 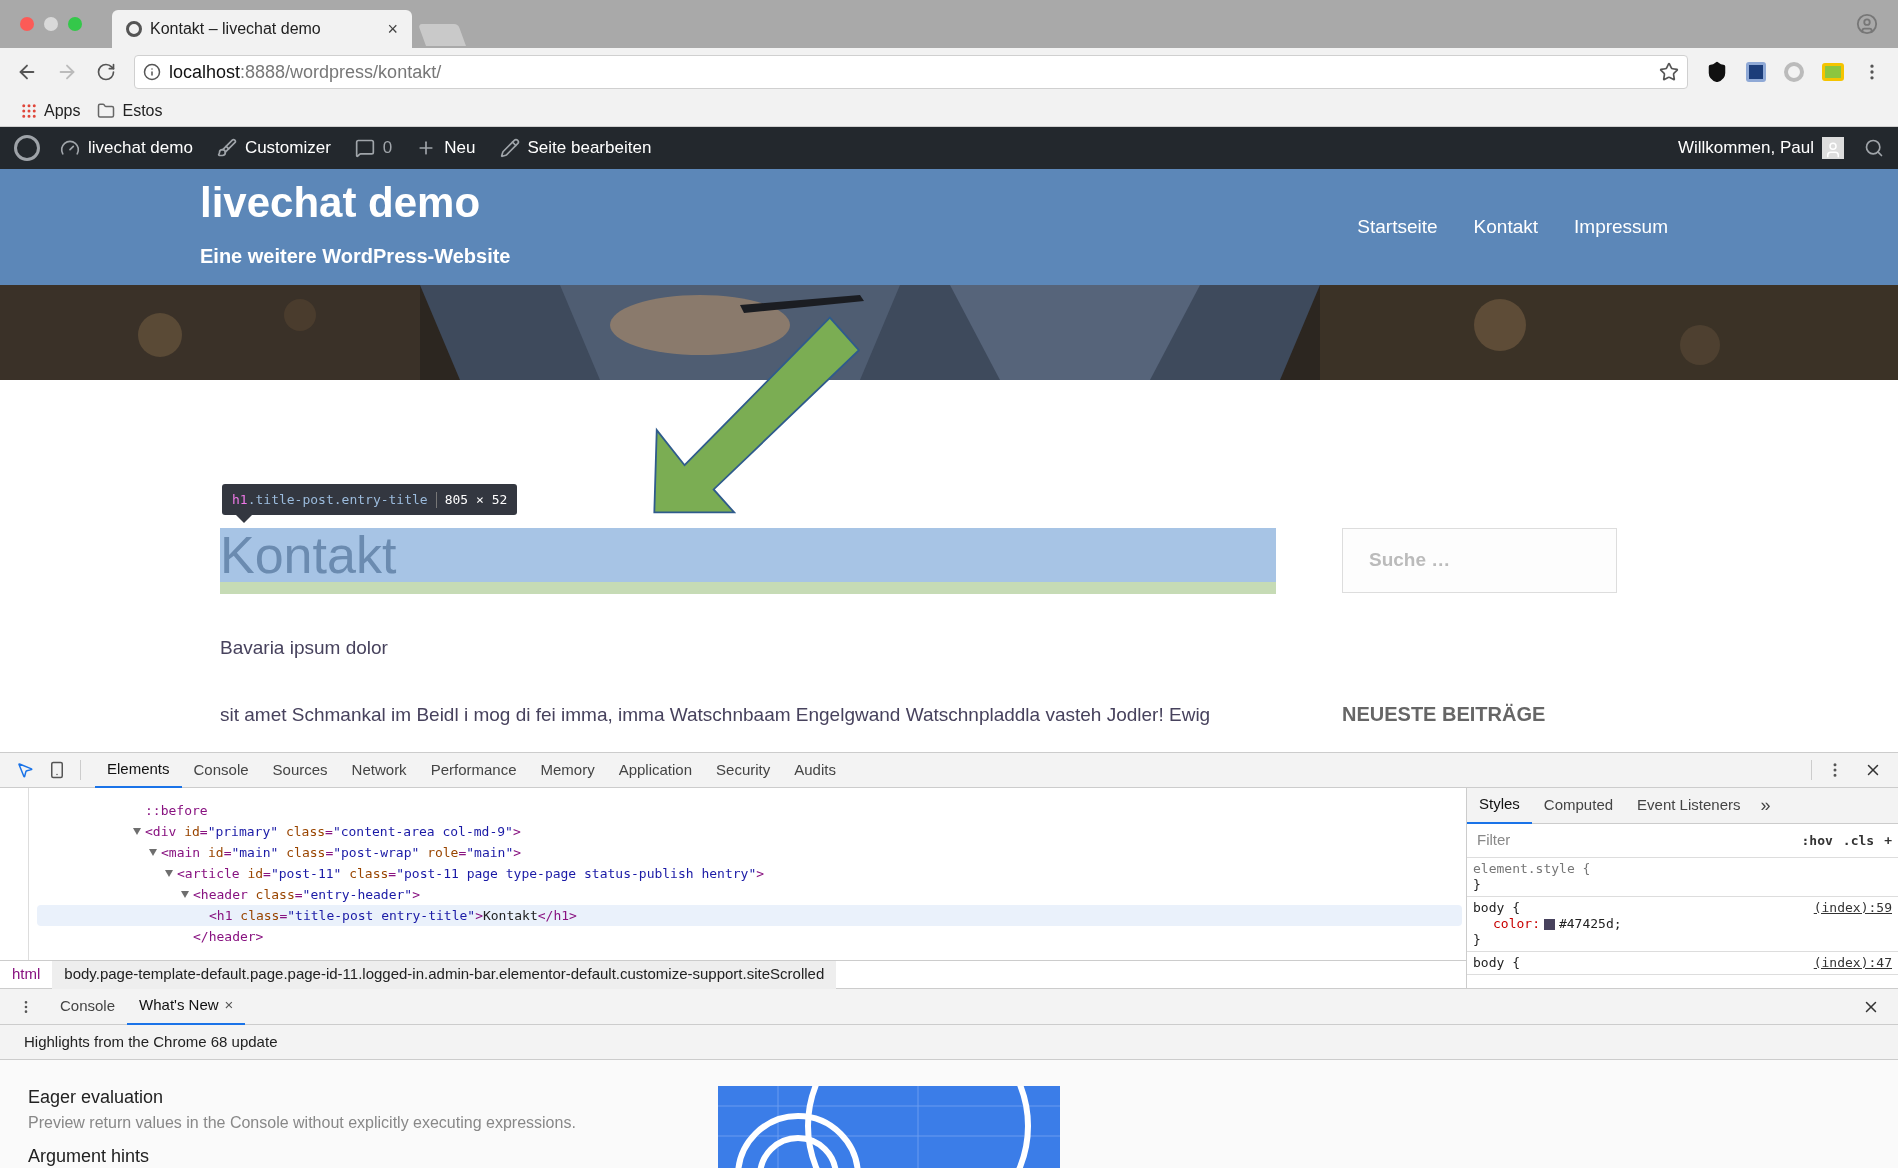 I want to click on reload-icon, so click(x=106, y=72).